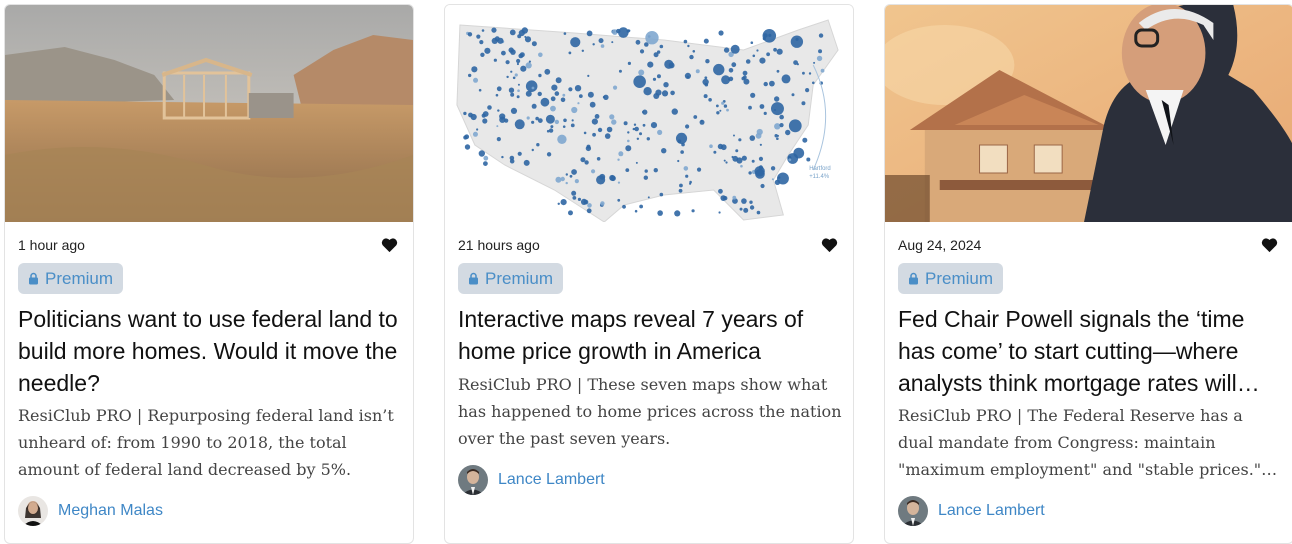 The width and height of the screenshot is (1292, 544). I want to click on timestamp: 1 hour ago, so click(51, 245).